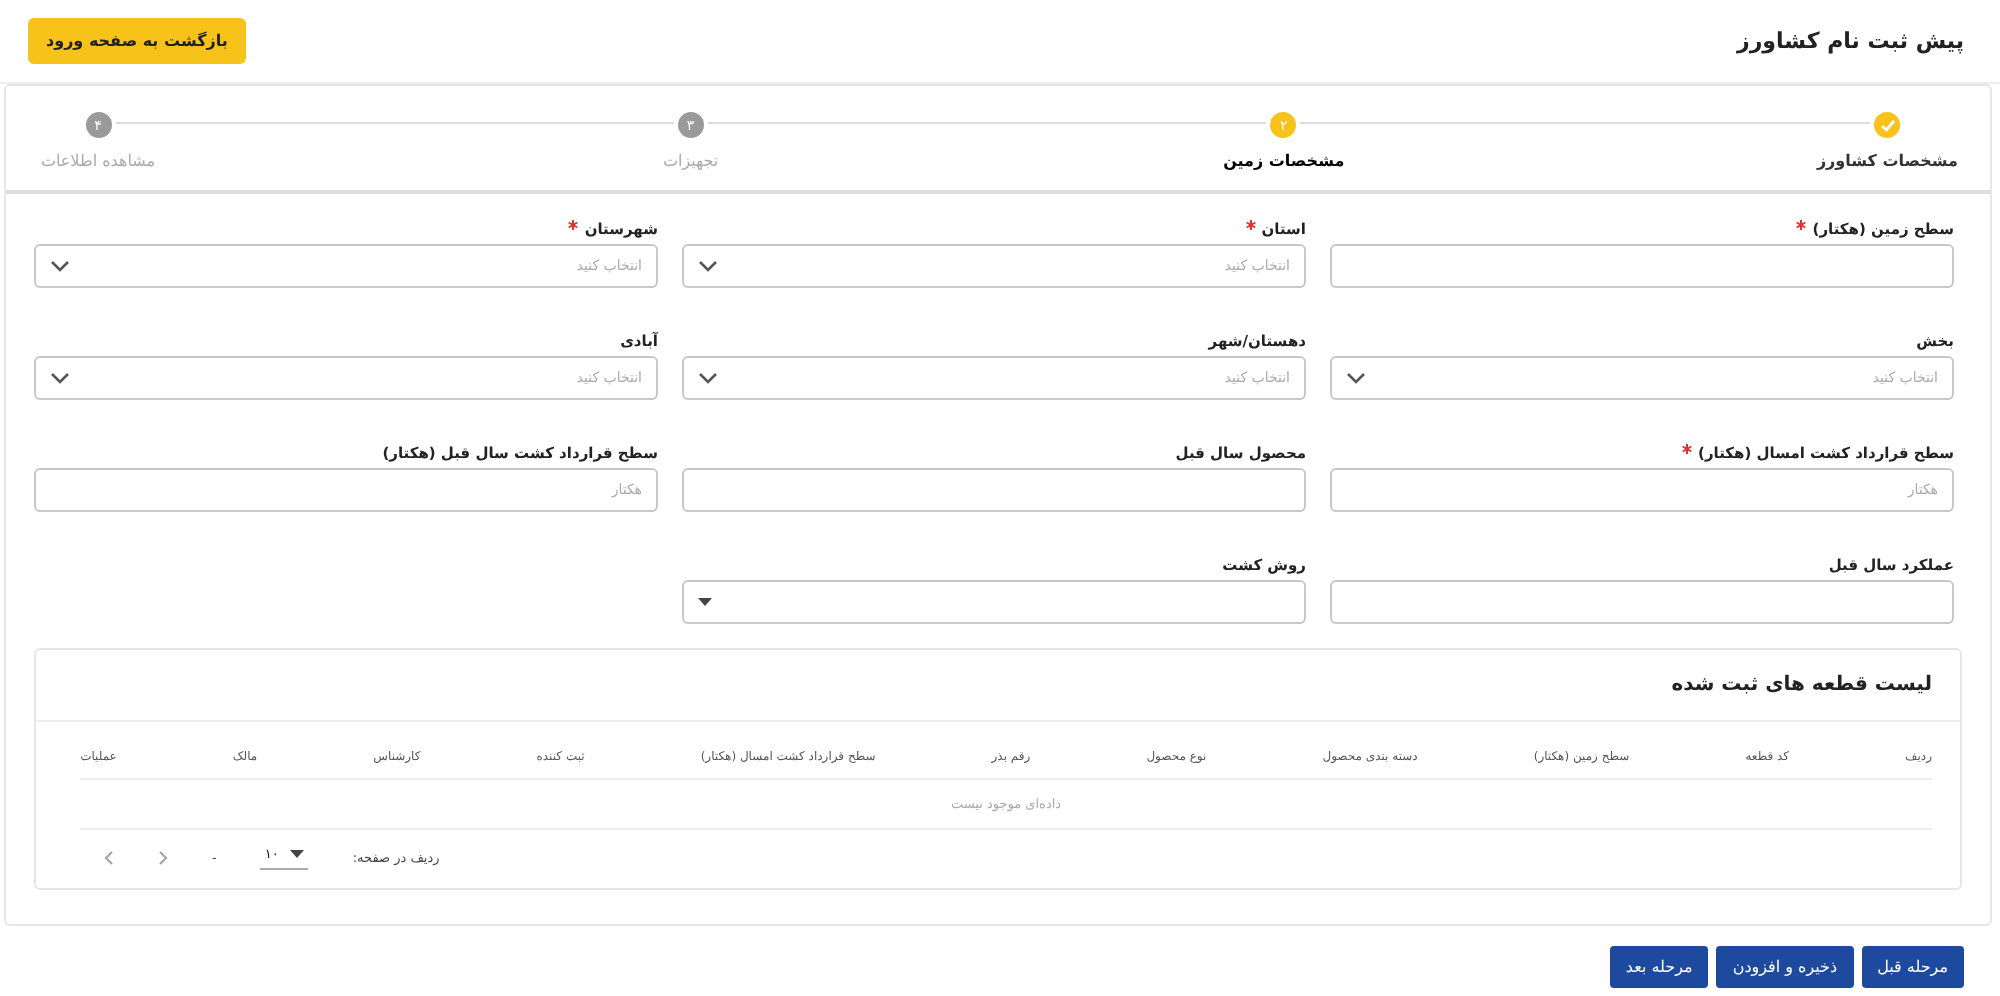  I want to click on select-field, so click(994, 602).